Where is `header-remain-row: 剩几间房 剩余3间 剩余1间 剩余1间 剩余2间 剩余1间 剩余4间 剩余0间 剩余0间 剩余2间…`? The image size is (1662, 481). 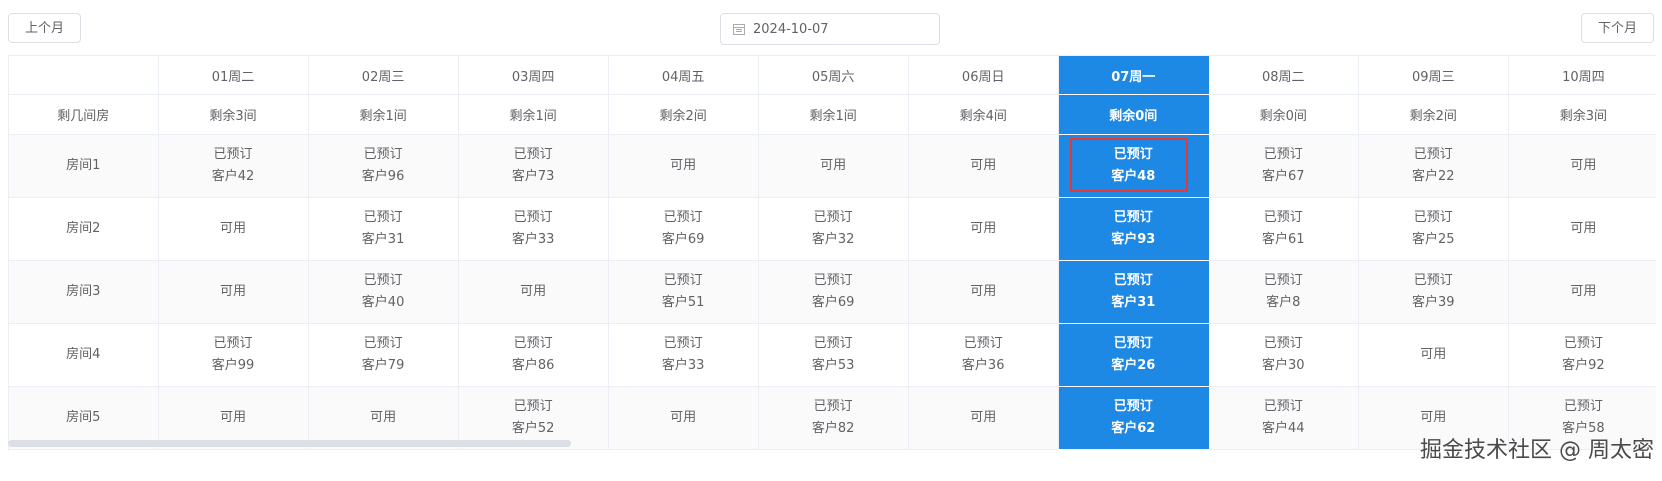 header-remain-row: 剩几间房 剩余3间 剩余1间 剩余1间 剩余2间 剩余1间 剩余4间 剩余0间 剩余0间 剩余2间… is located at coordinates (832, 114).